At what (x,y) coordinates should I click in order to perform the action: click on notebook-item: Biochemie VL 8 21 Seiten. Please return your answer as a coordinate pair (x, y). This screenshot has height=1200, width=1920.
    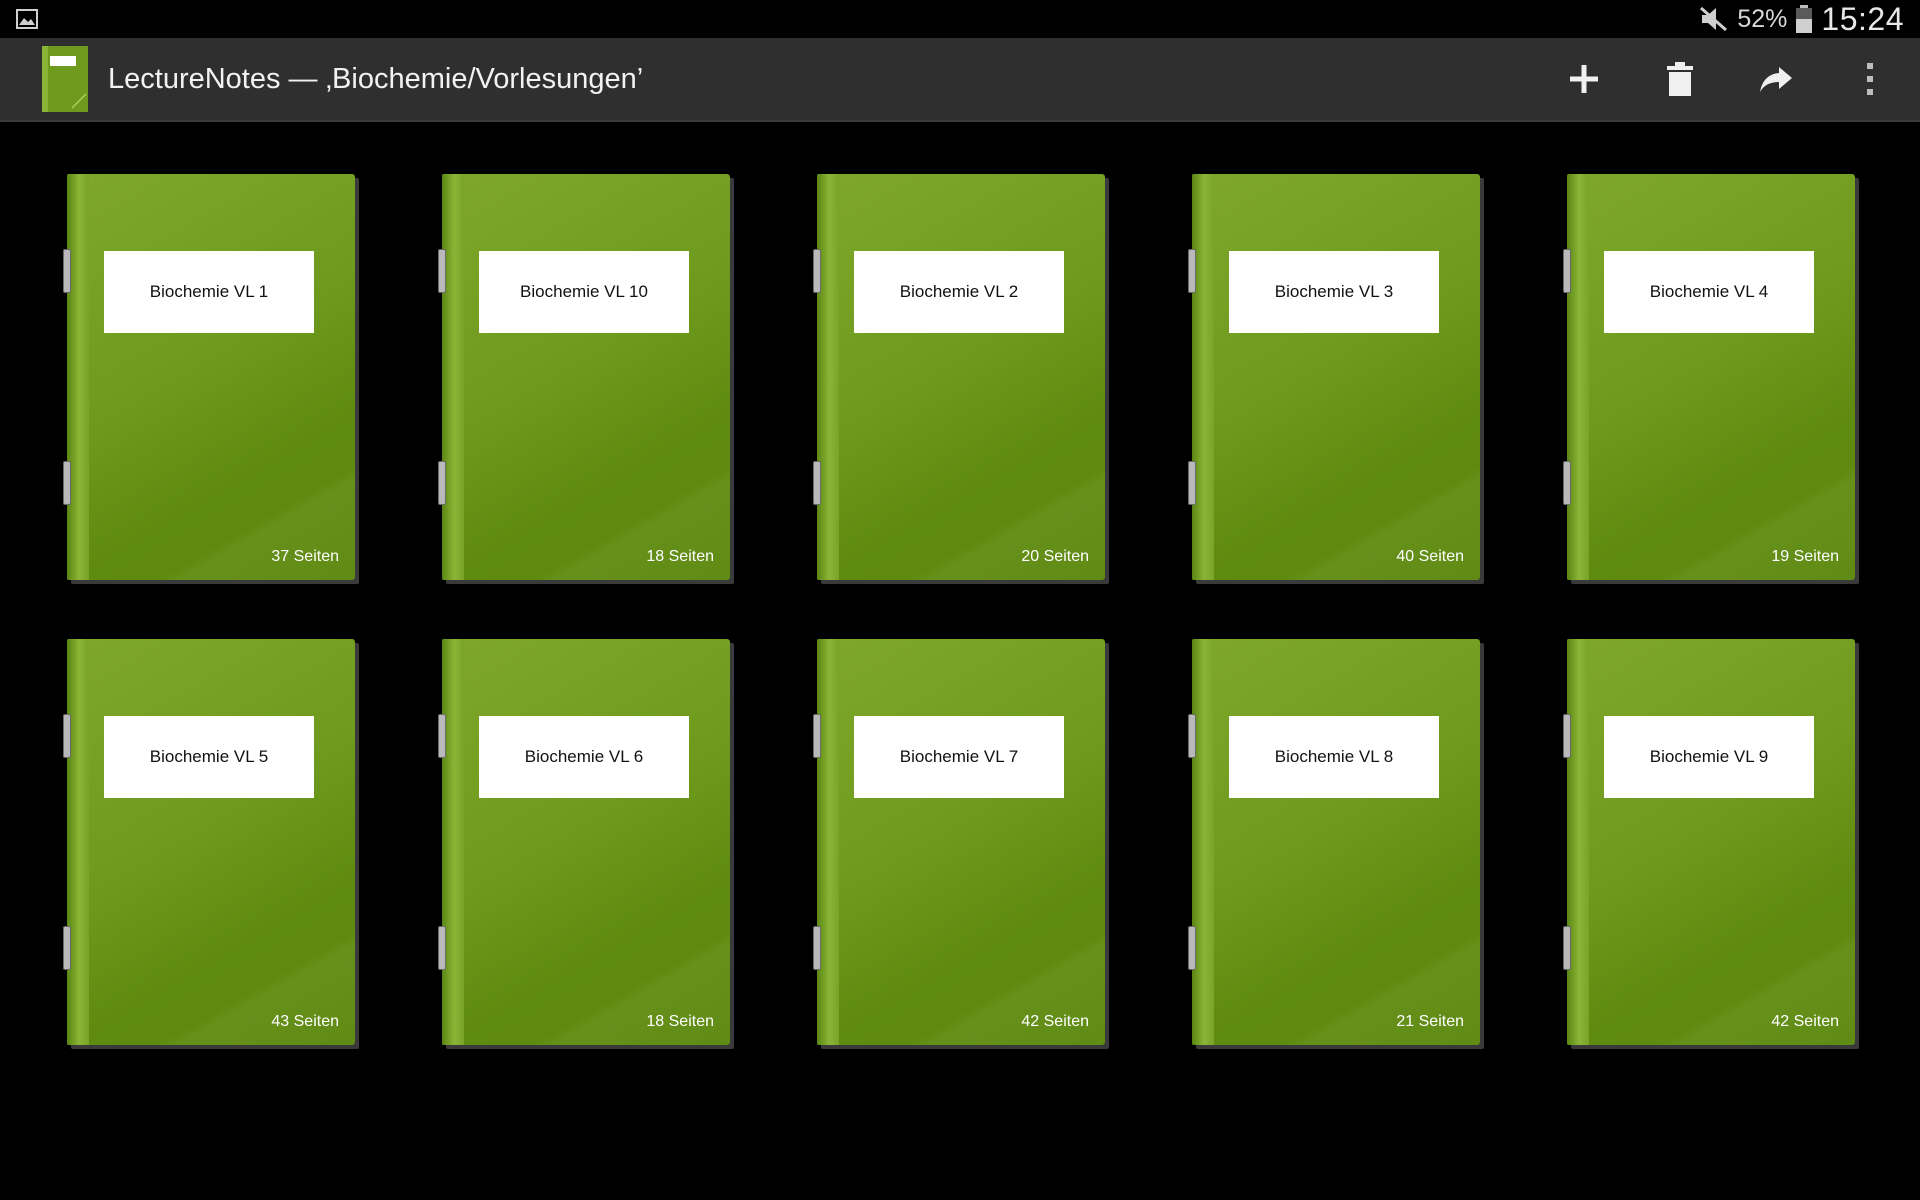
    Looking at the image, I should click on (1336, 844).